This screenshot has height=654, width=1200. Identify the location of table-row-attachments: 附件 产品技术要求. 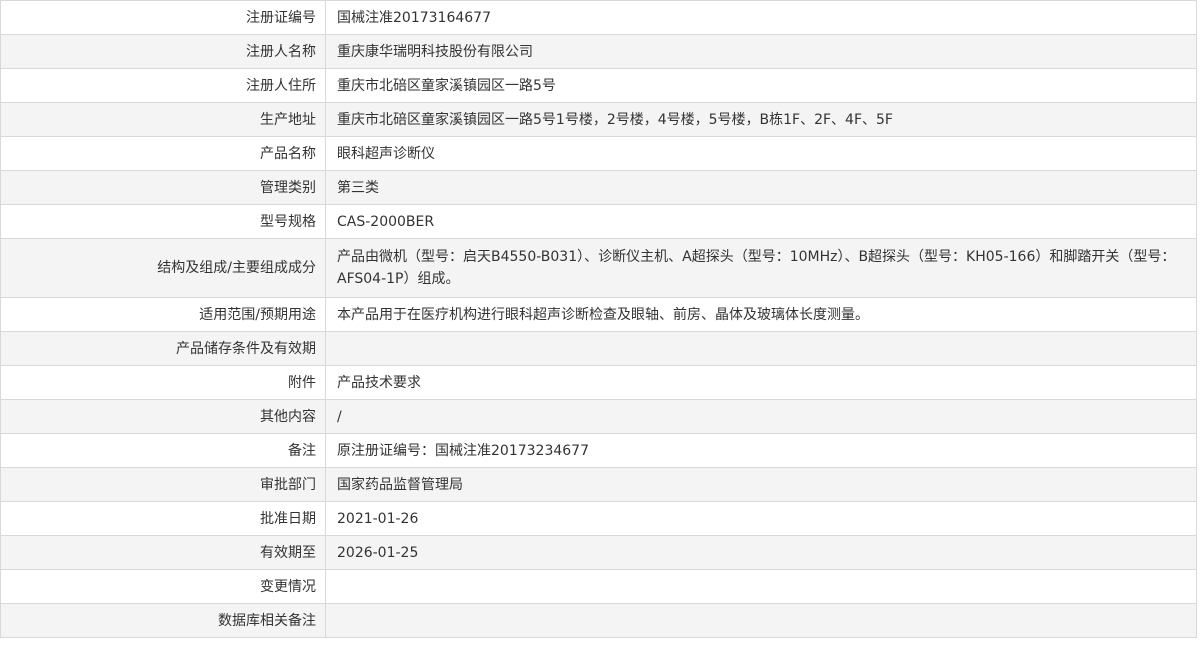
(598, 382).